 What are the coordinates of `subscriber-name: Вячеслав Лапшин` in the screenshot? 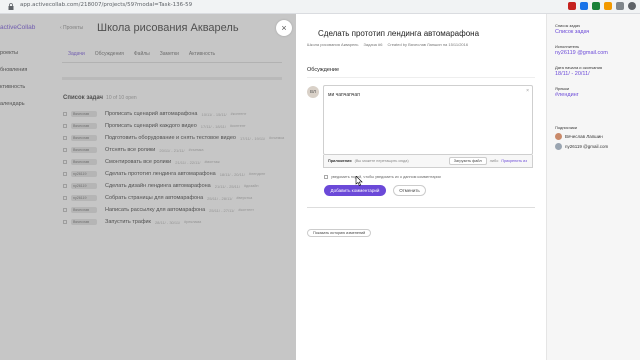 It's located at (584, 136).